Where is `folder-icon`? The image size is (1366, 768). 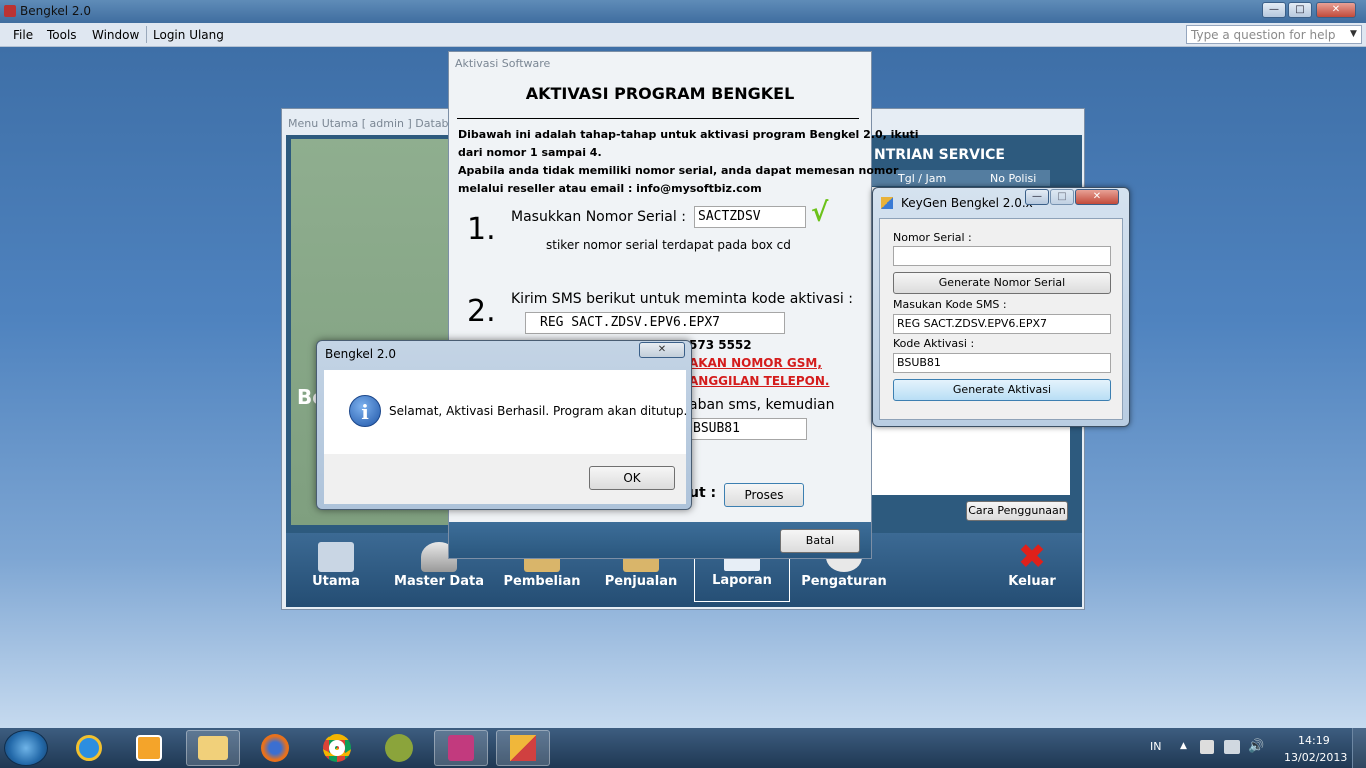
folder-icon is located at coordinates (213, 748).